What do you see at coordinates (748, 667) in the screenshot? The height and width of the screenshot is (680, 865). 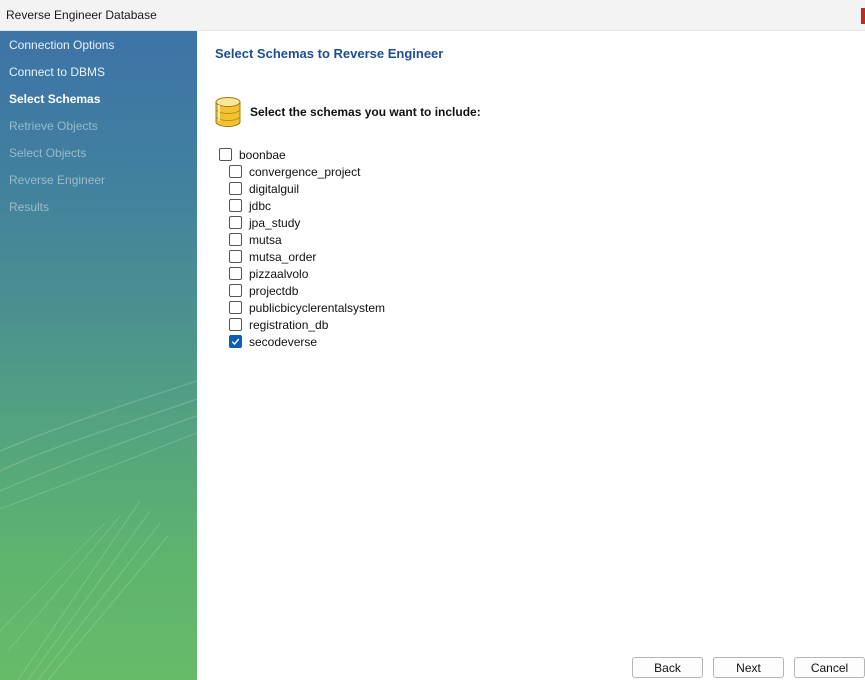 I see `next-button: Next` at bounding box center [748, 667].